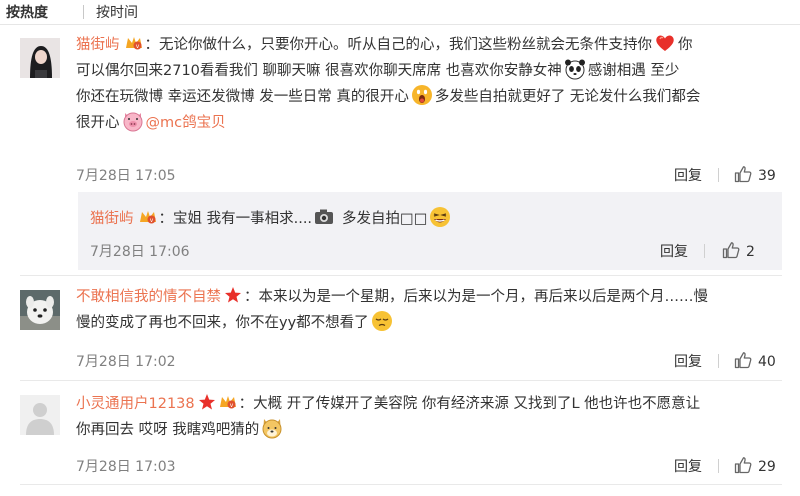  What do you see at coordinates (222, 323) in the screenshot?
I see `comment-text-line: 慢的变成了再也不回来，你不在yy都不想看了` at bounding box center [222, 323].